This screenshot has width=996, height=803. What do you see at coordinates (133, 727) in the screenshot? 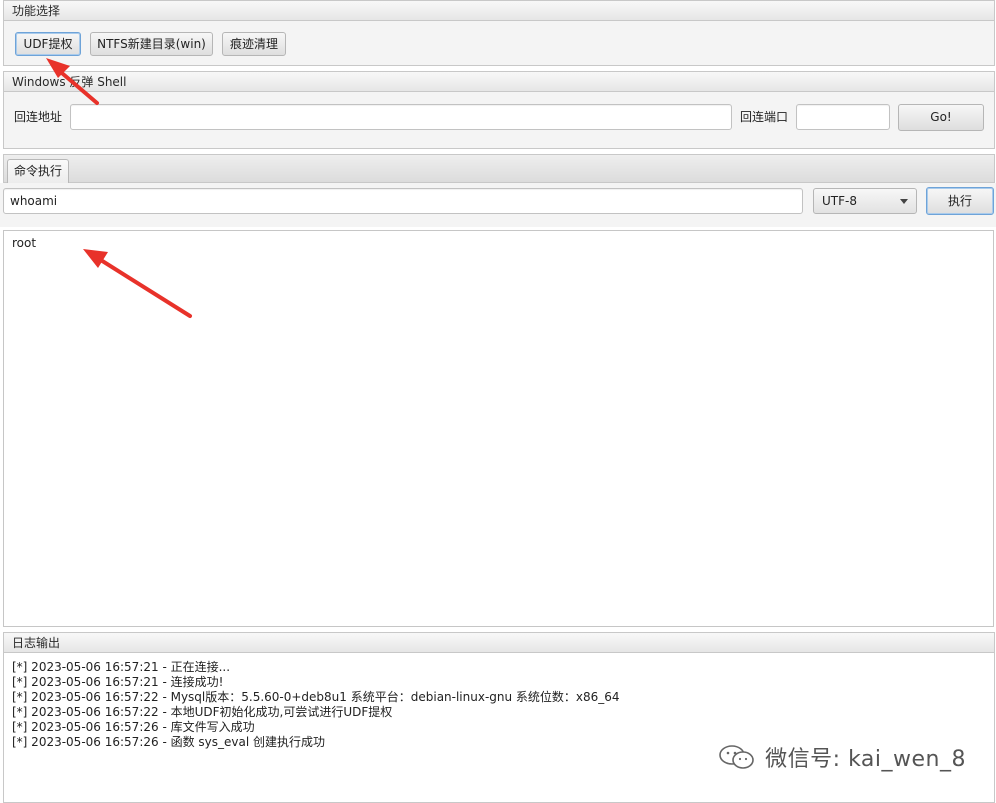
I see `log-line: [*] 2023-05-06 16:57:26 - 库文件写入成功` at bounding box center [133, 727].